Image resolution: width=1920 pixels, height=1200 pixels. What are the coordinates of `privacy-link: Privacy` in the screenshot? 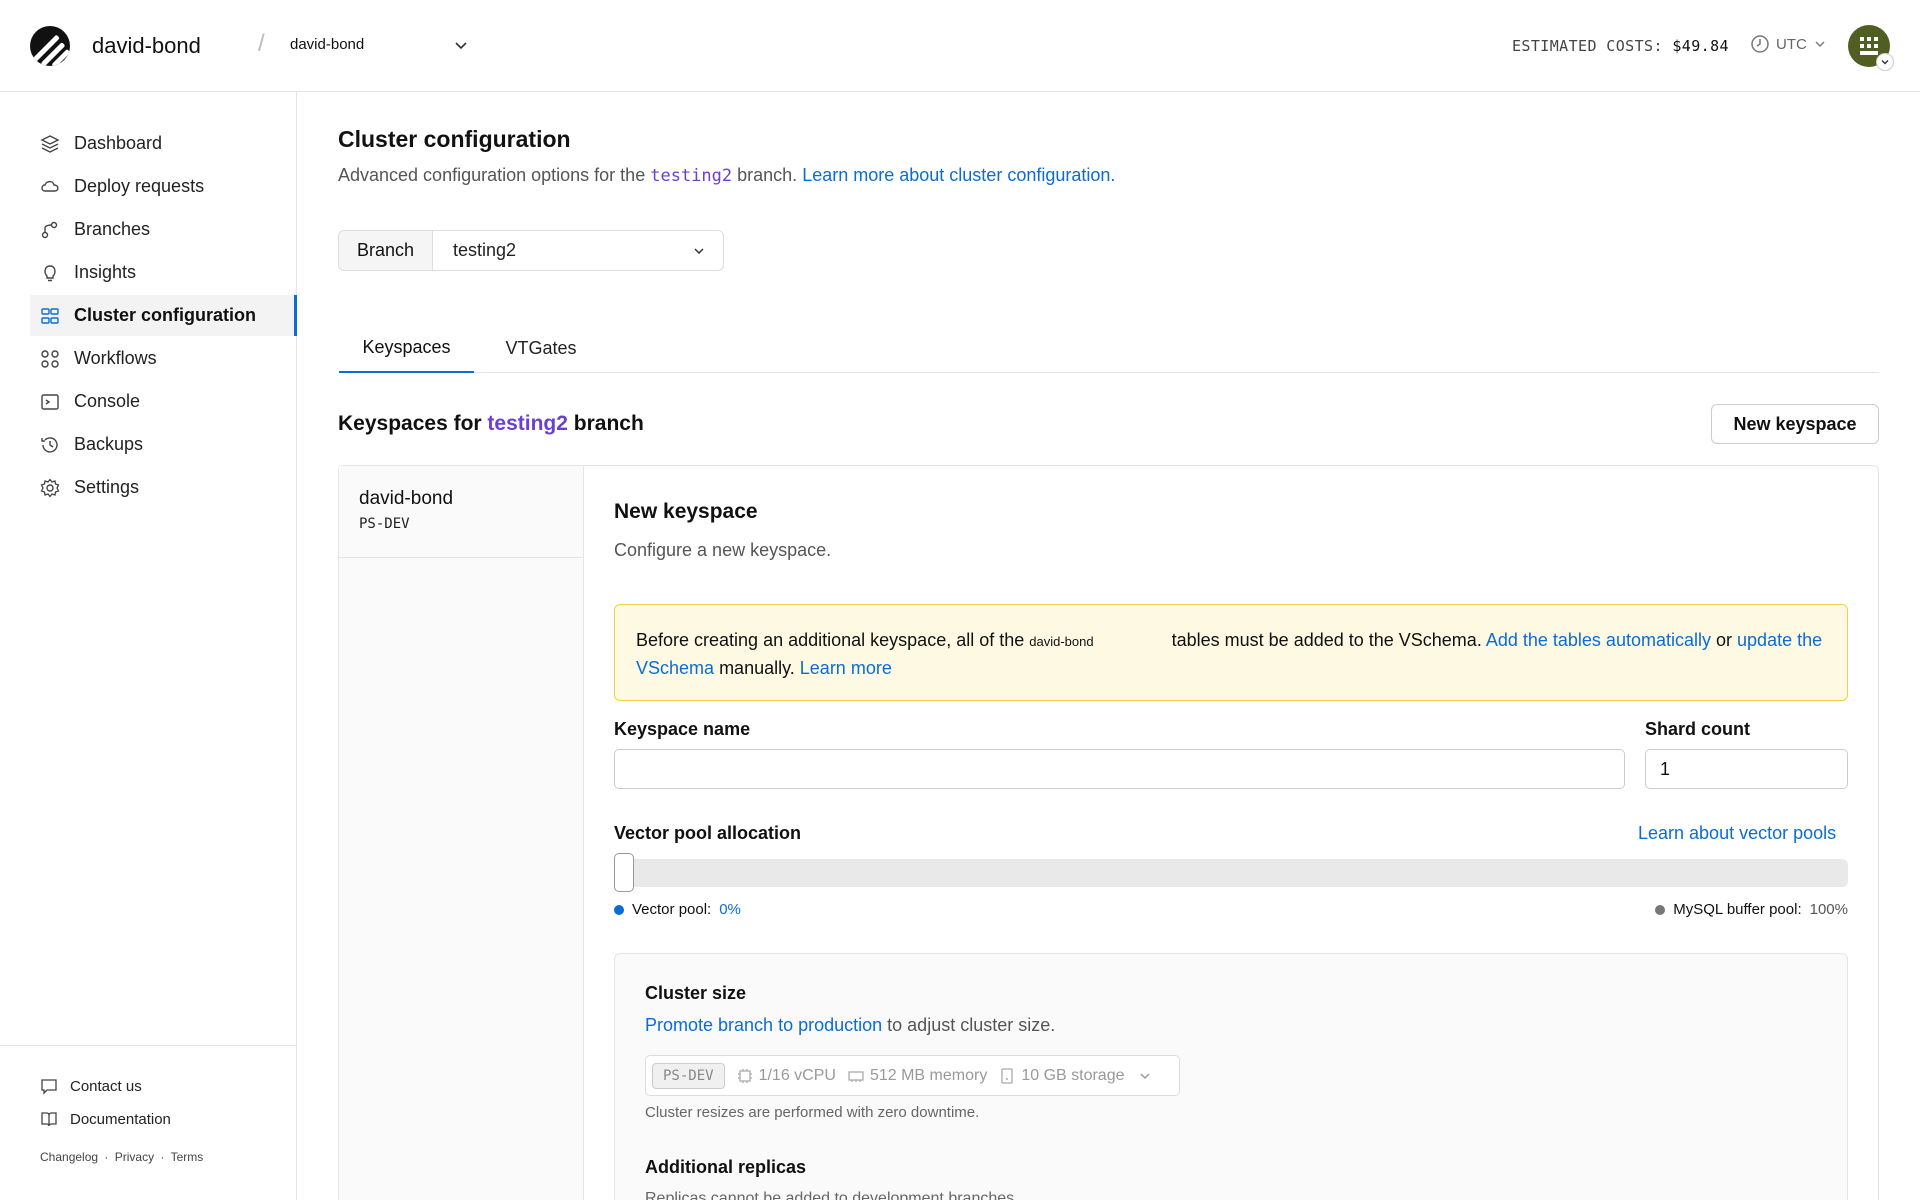 It's located at (134, 1157).